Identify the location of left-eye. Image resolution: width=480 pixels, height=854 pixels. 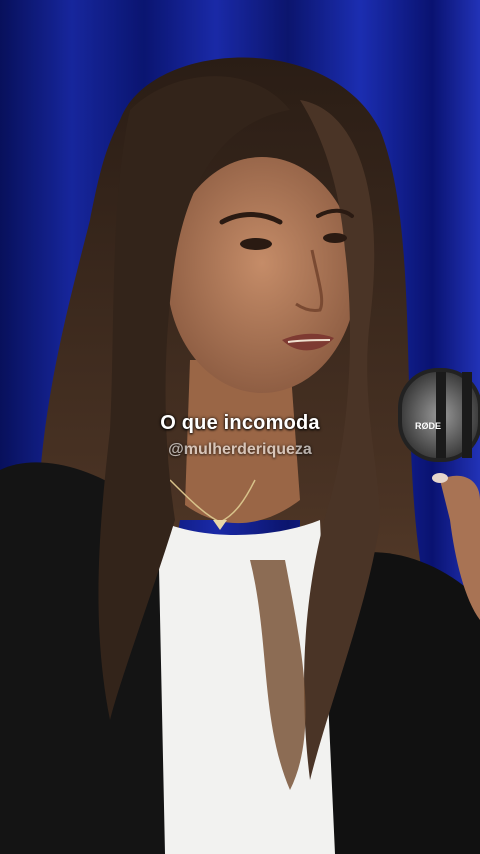
(256, 244).